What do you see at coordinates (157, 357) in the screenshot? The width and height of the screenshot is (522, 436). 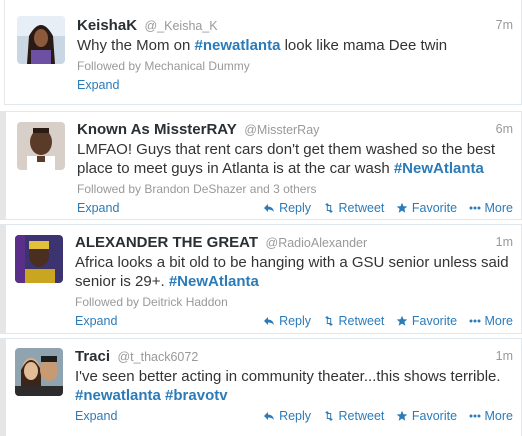 I see `tweet-author-handle: @t_thack6072` at bounding box center [157, 357].